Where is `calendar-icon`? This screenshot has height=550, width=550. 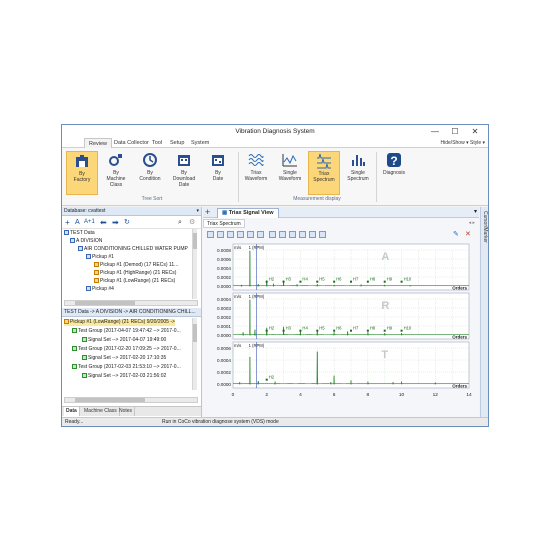
calendar-icon is located at coordinates (218, 160).